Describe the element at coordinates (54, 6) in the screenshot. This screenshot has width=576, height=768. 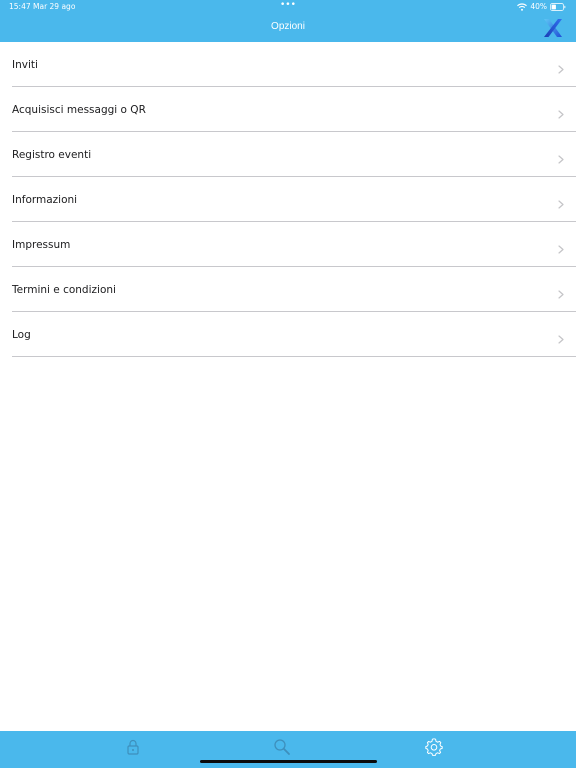
I see `status-date: Mar 29 ago` at that location.